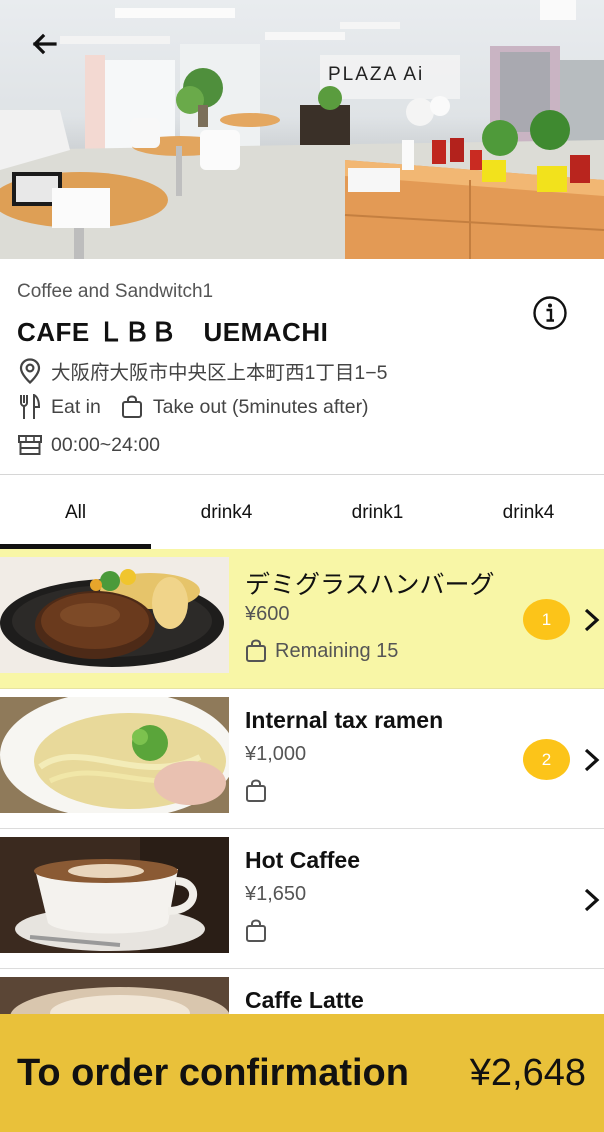 The image size is (604, 1132). I want to click on menu-item-title: Internal tax ramen, so click(344, 720).